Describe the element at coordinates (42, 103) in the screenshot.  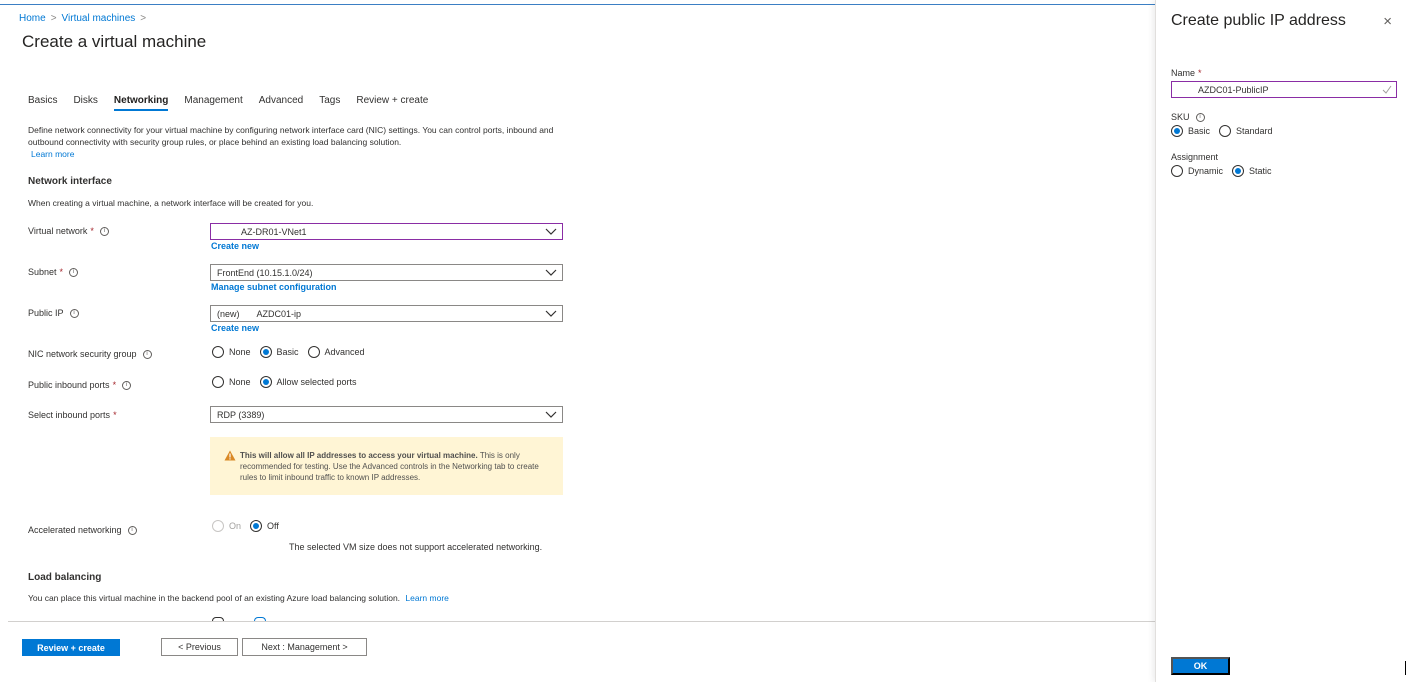
I see `tab-basics: Basics` at that location.